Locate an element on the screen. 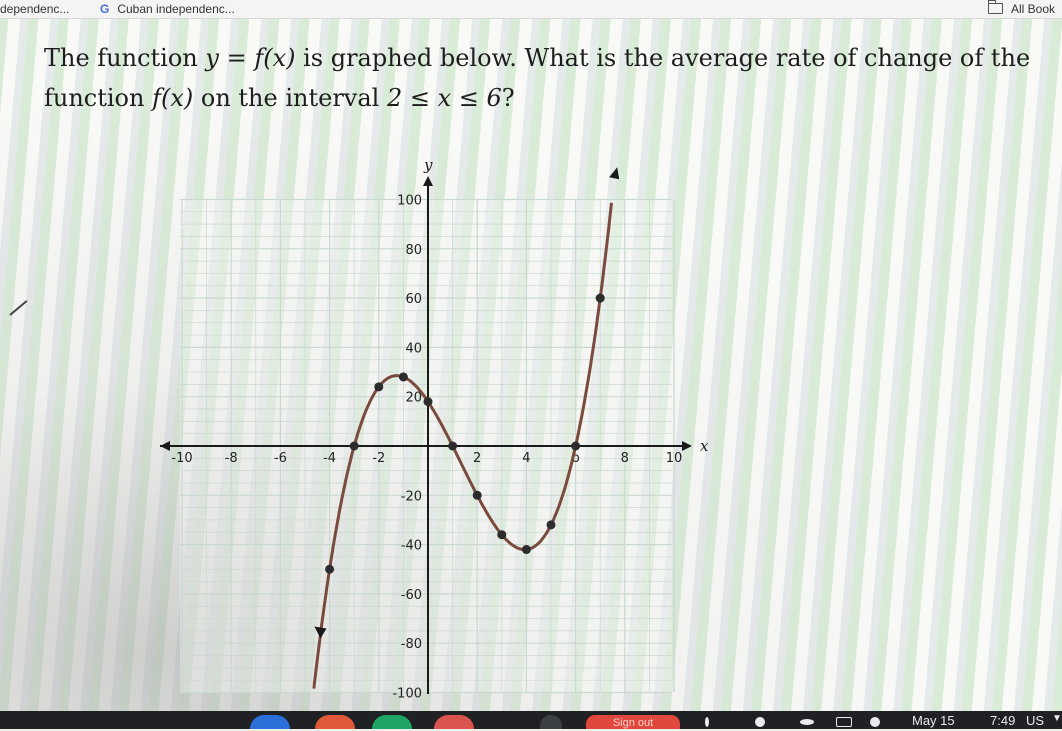 The image size is (1062, 731). y-axis-label: y is located at coordinates (428, 165).